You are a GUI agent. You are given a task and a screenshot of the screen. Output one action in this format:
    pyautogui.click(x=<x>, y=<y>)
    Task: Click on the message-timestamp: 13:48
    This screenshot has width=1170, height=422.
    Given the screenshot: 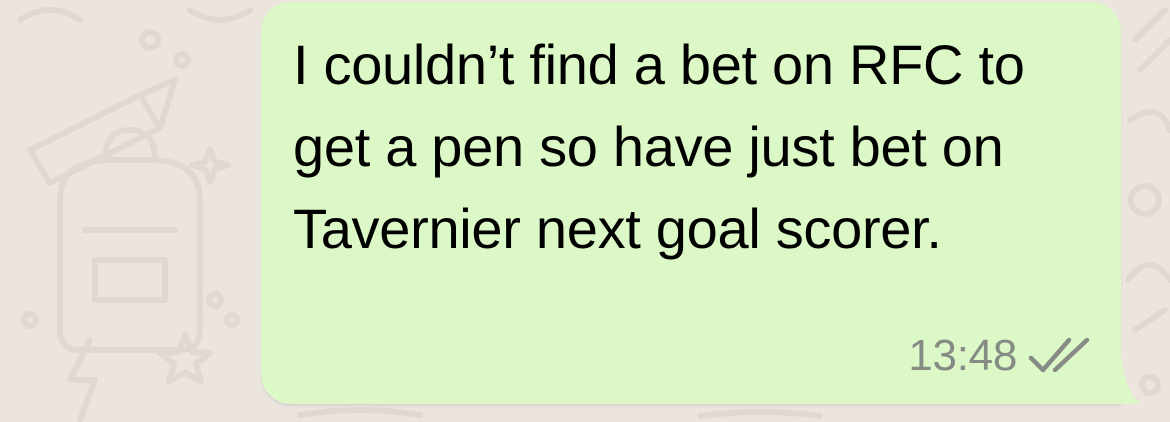 What is the action you would take?
    pyautogui.click(x=962, y=355)
    